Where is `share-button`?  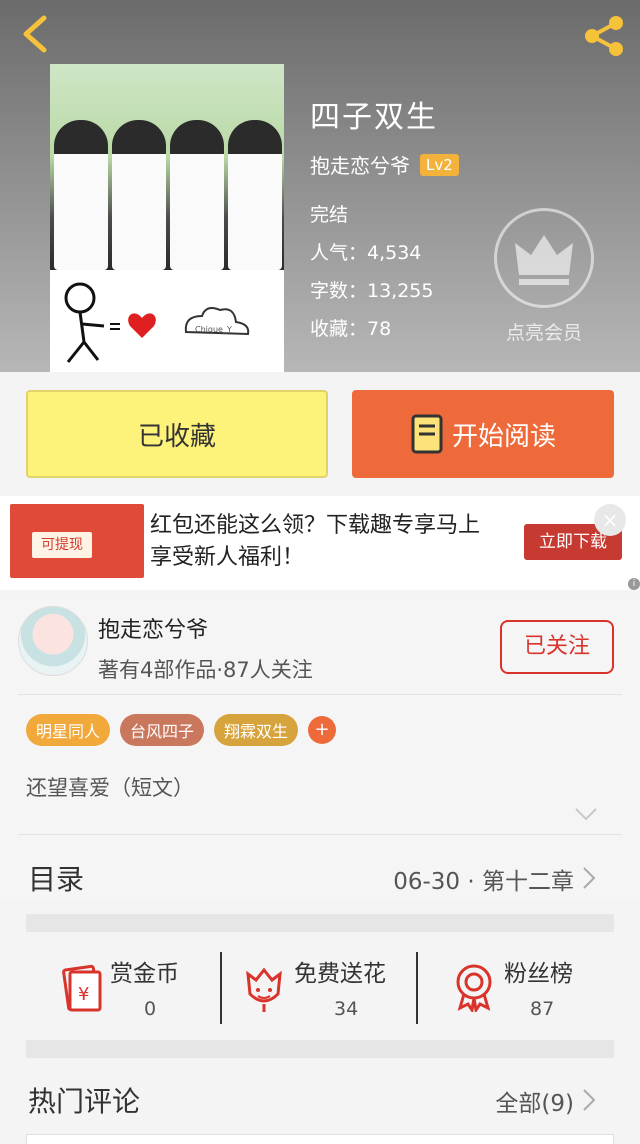 share-button is located at coordinates (604, 36).